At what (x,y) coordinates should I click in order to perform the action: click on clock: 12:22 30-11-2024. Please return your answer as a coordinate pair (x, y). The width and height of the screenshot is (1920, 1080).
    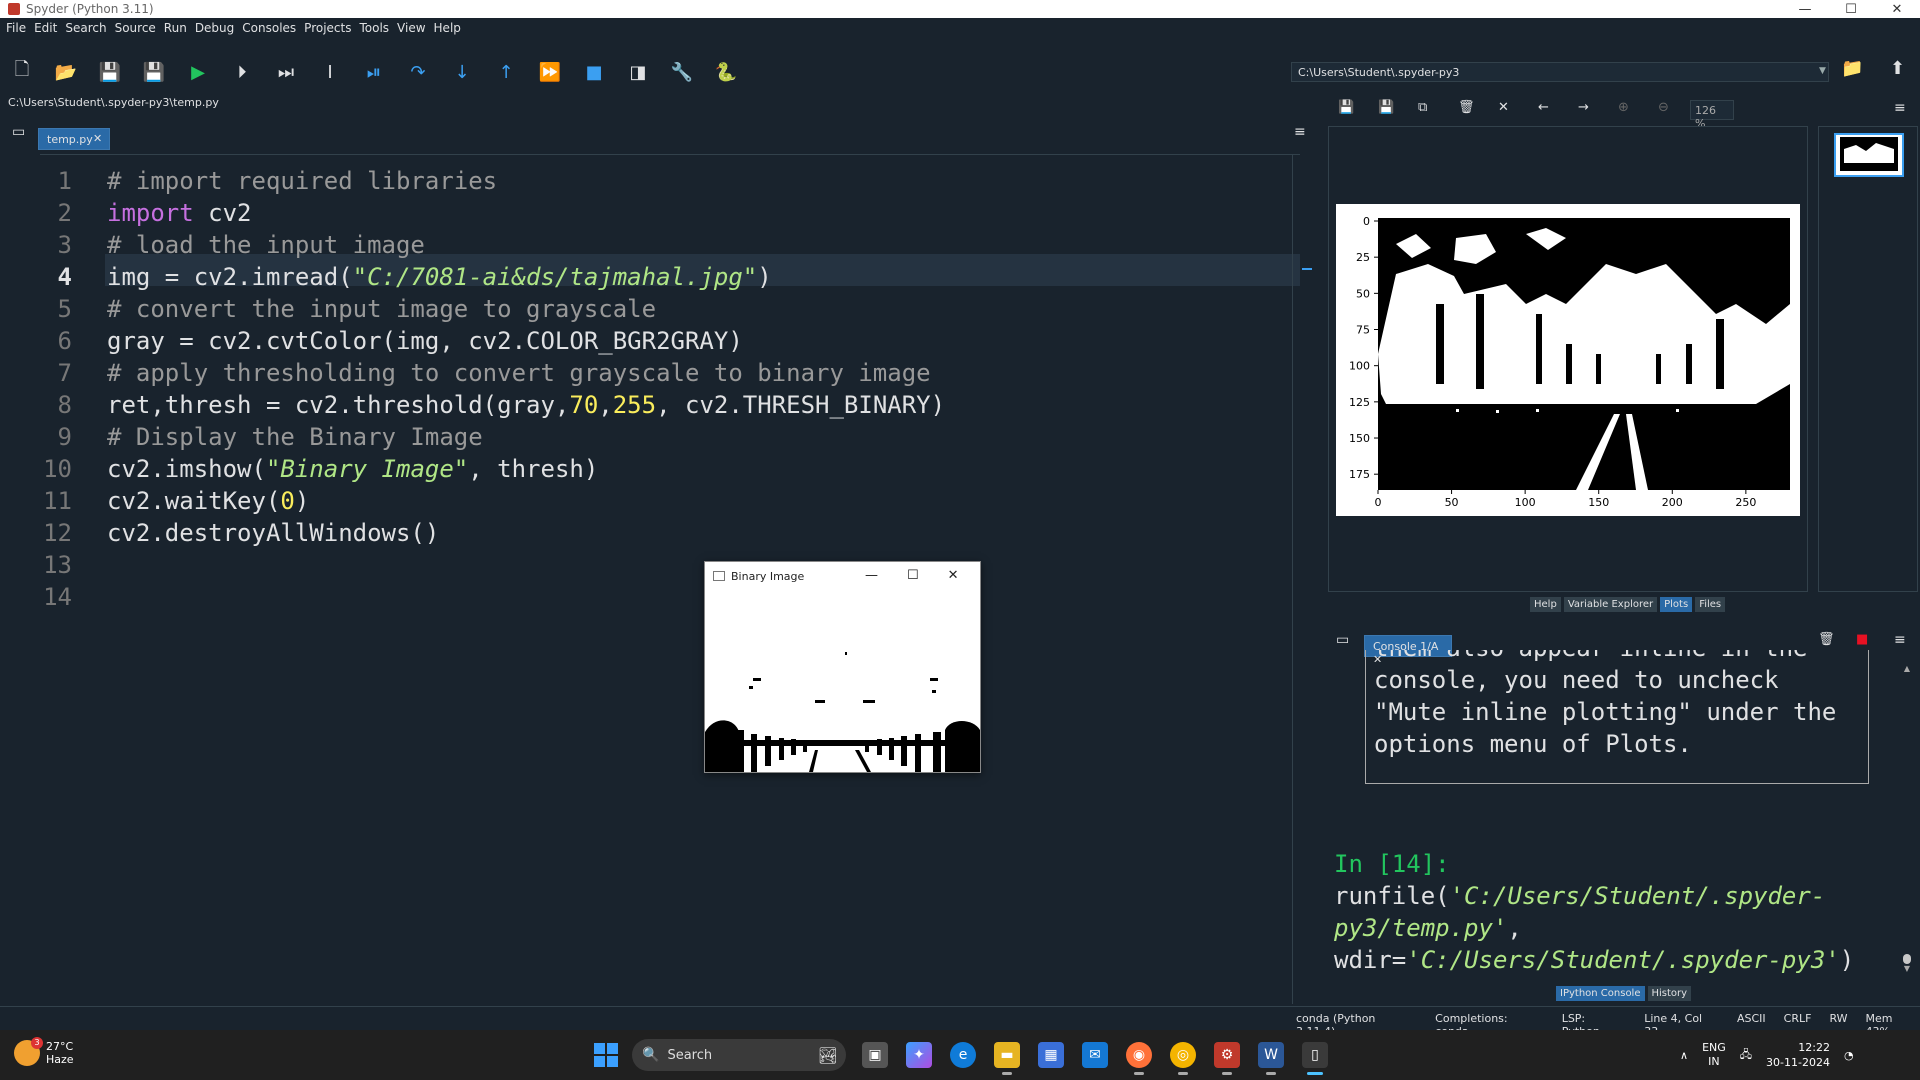
    Looking at the image, I should click on (1798, 1055).